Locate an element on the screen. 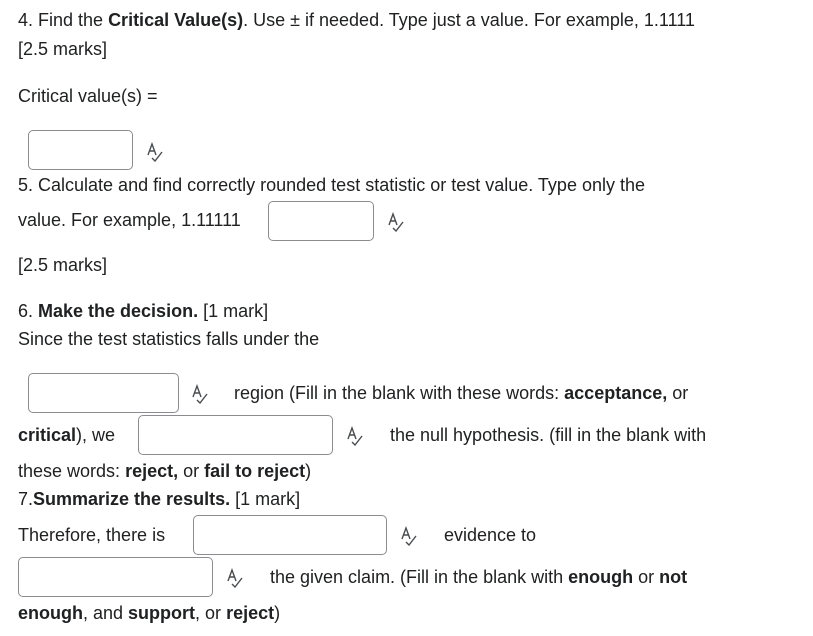 The width and height of the screenshot is (813, 636). q7-close: ) is located at coordinates (277, 613).